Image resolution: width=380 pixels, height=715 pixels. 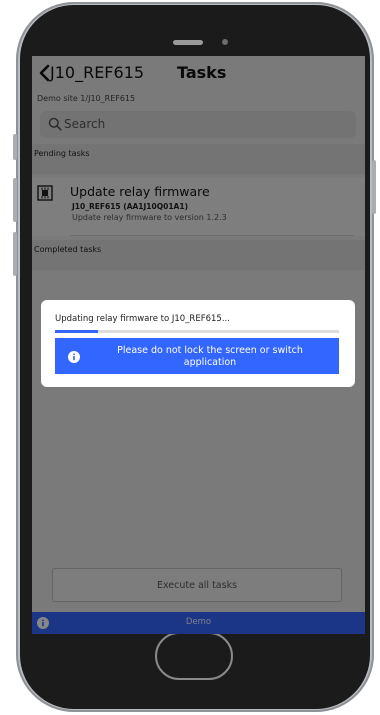 What do you see at coordinates (15, 254) in the screenshot?
I see `volume-down-button` at bounding box center [15, 254].